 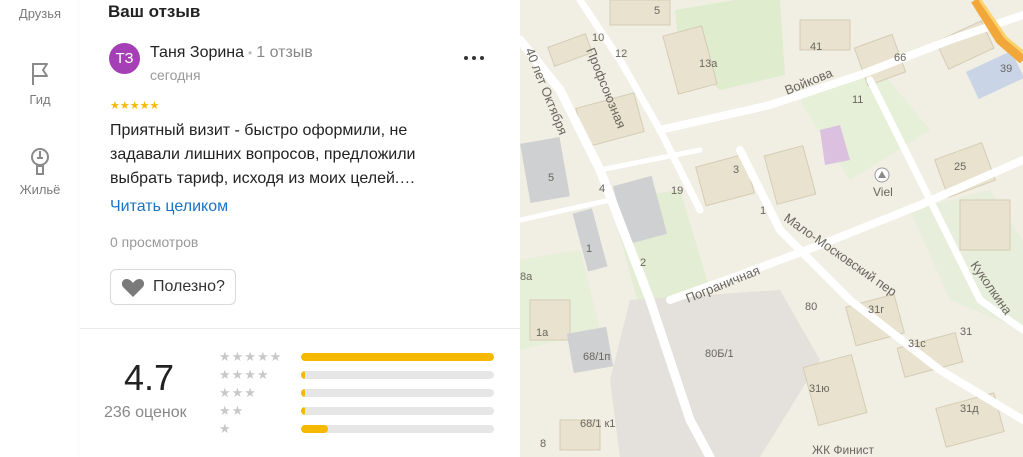 What do you see at coordinates (542, 333) in the screenshot?
I see `map-number-label: 1а` at bounding box center [542, 333].